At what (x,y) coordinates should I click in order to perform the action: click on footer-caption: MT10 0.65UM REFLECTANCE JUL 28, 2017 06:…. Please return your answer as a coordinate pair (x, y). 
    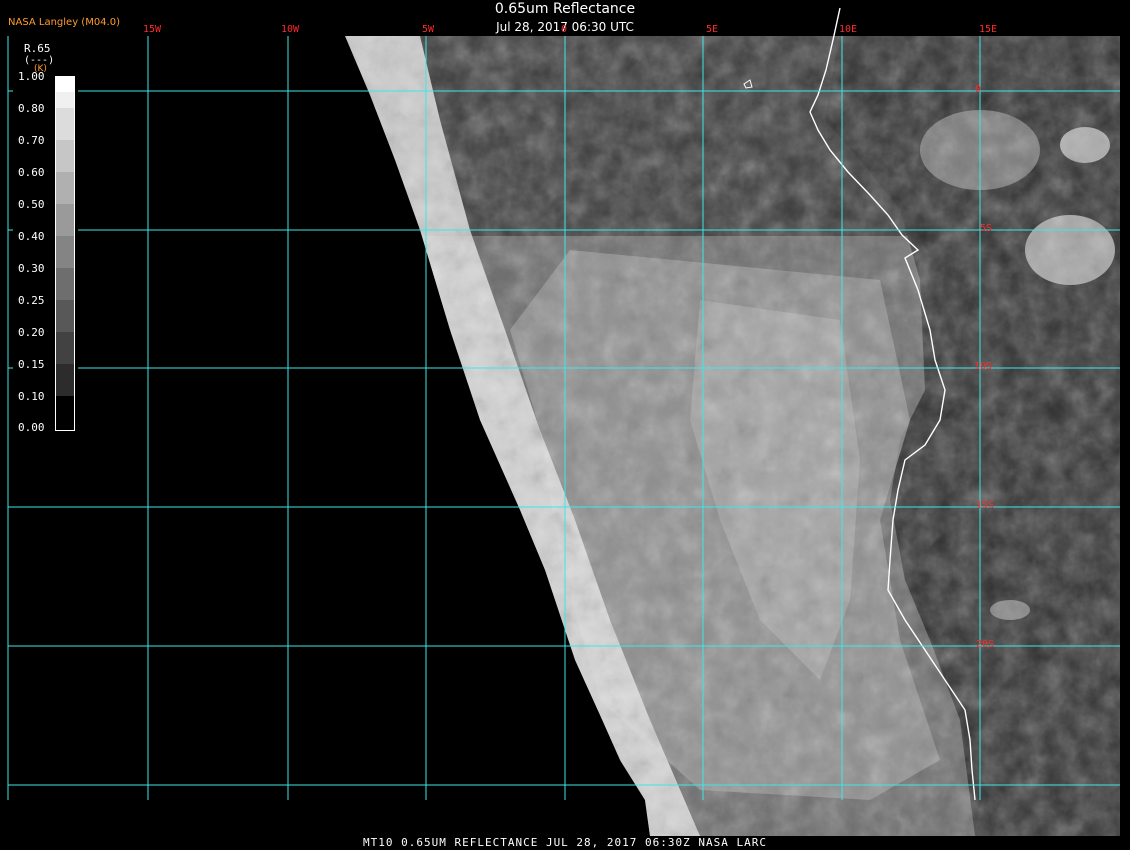
    Looking at the image, I should click on (565, 842).